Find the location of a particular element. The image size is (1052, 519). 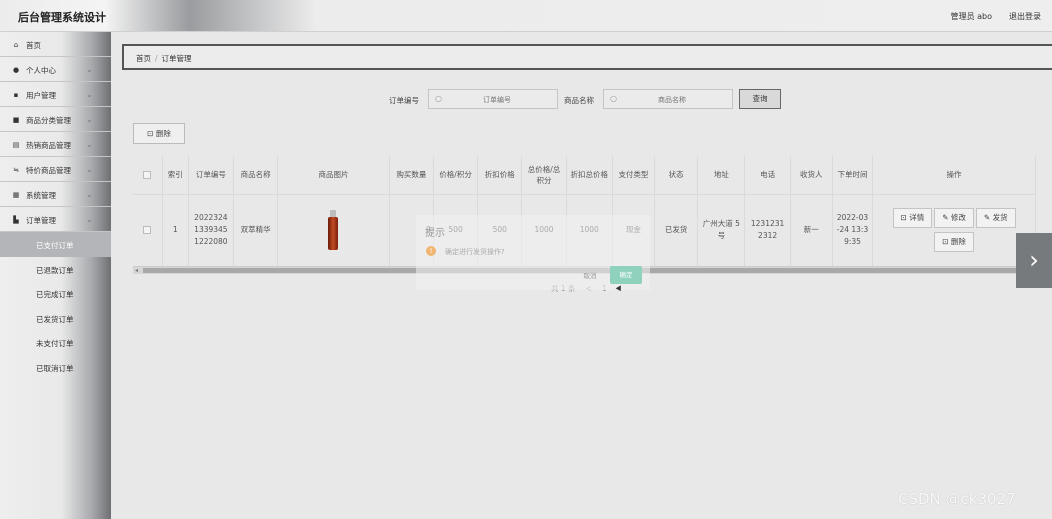

admin-username: 管理员 abo is located at coordinates (971, 16).